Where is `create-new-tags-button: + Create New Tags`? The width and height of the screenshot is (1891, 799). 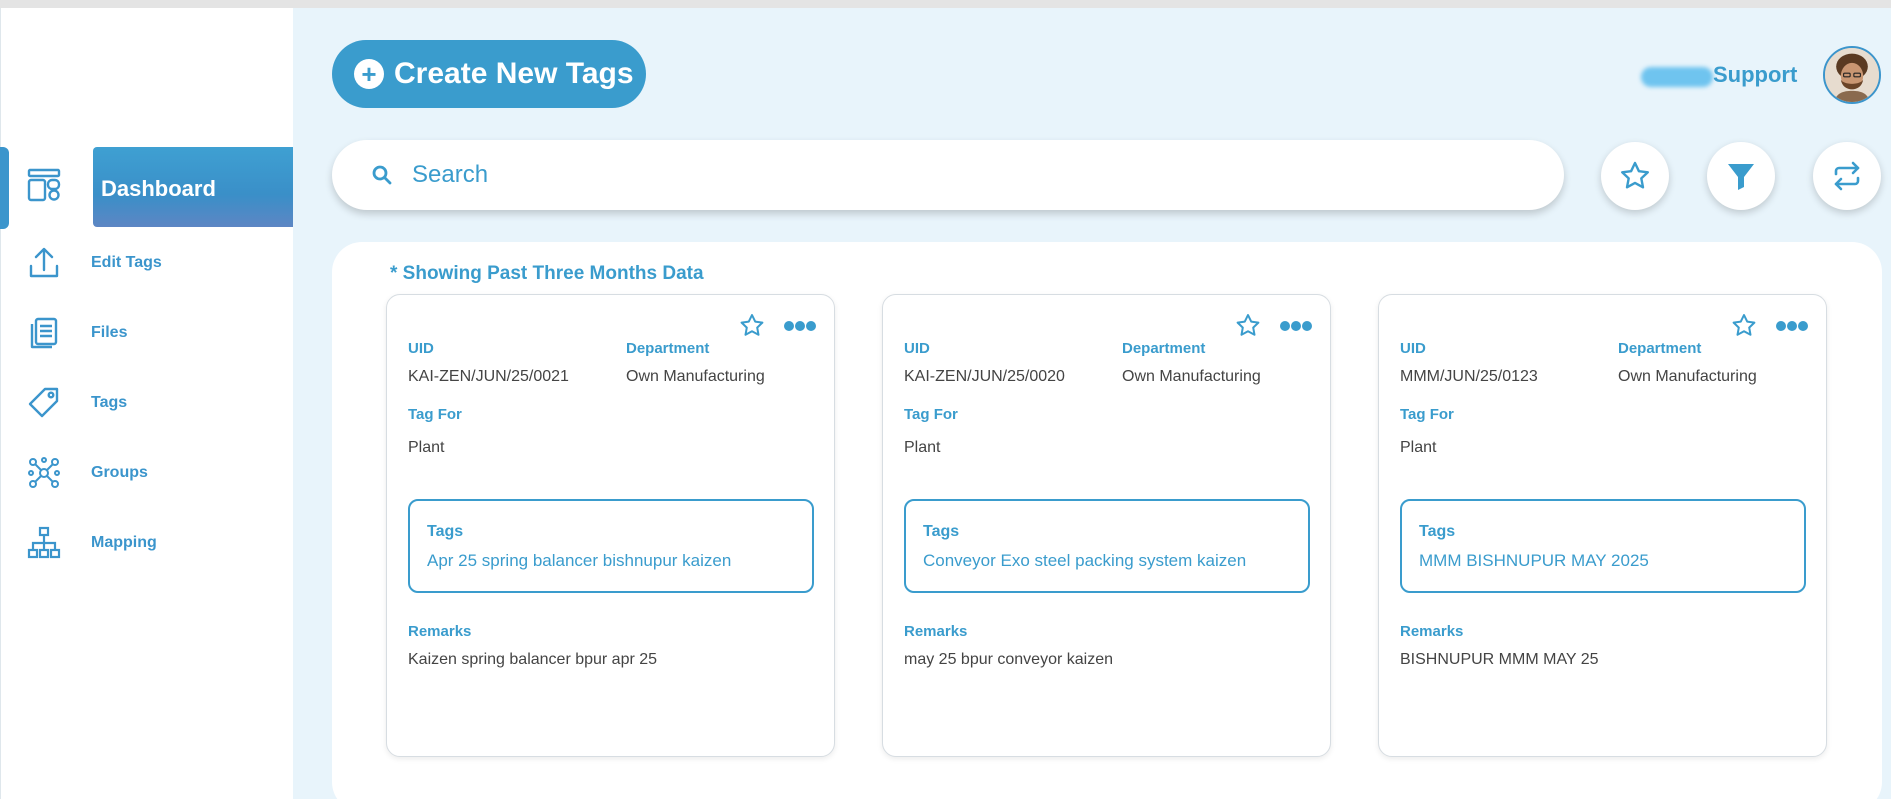 create-new-tags-button: + Create New Tags is located at coordinates (489, 74).